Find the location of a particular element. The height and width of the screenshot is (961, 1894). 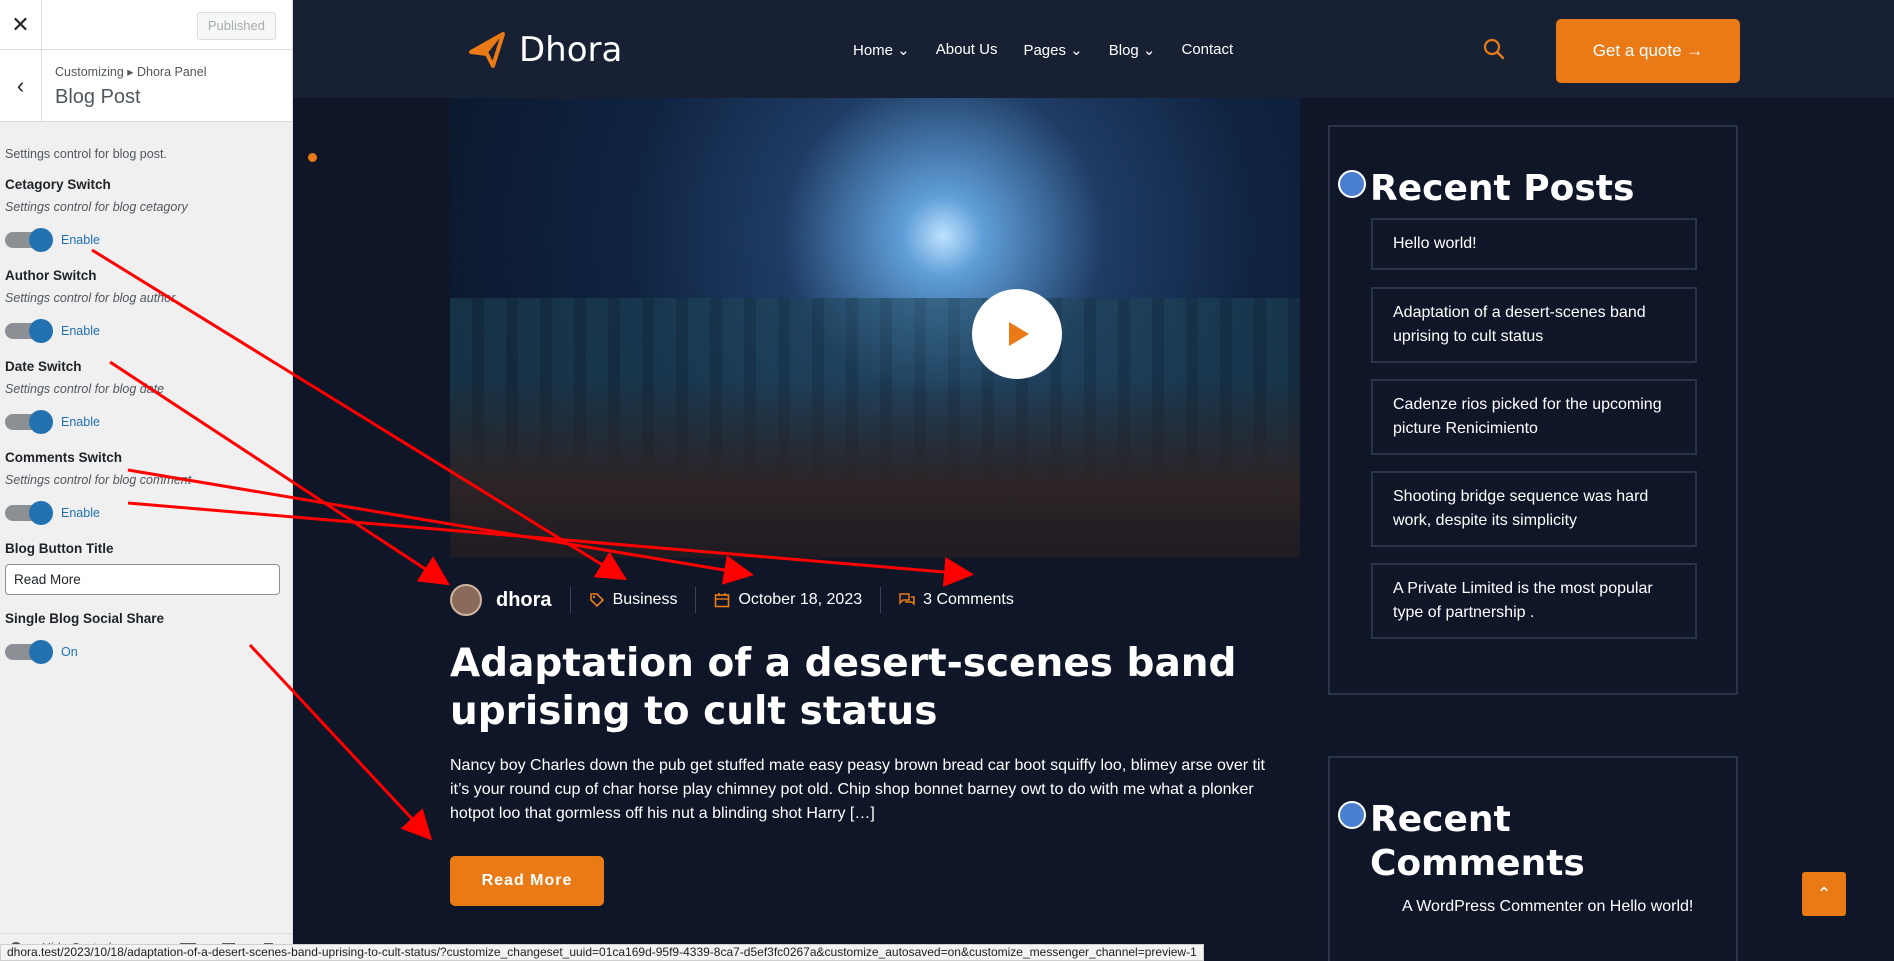

recent-comment-item: A WordPress Commenter on Hello world! is located at coordinates (1552, 907).